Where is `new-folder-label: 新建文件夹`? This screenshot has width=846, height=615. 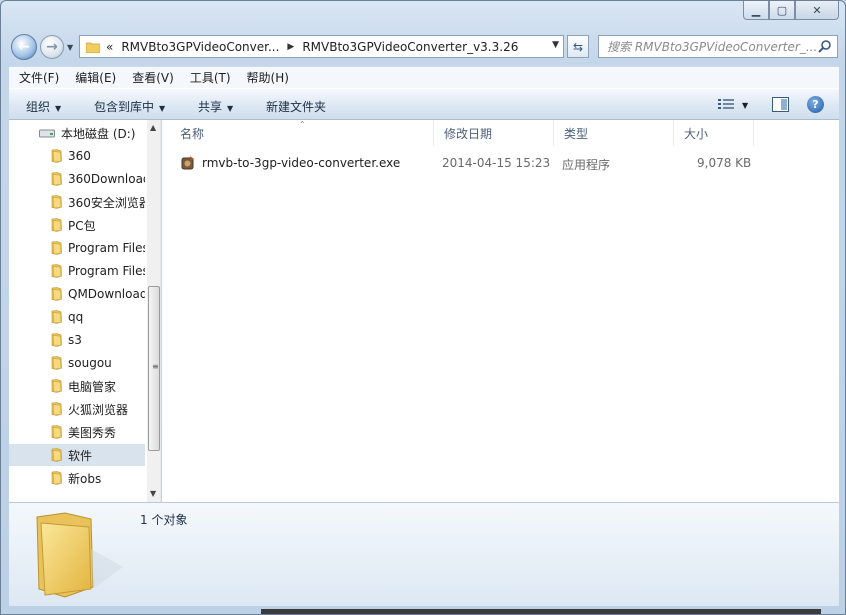
new-folder-label: 新建文件夹 is located at coordinates (296, 107).